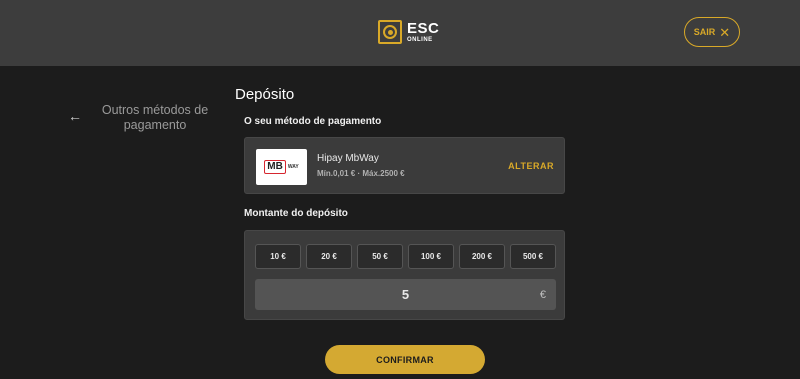 Image resolution: width=800 pixels, height=379 pixels. I want to click on method-section-label: O seu método de pagamento, so click(313, 121).